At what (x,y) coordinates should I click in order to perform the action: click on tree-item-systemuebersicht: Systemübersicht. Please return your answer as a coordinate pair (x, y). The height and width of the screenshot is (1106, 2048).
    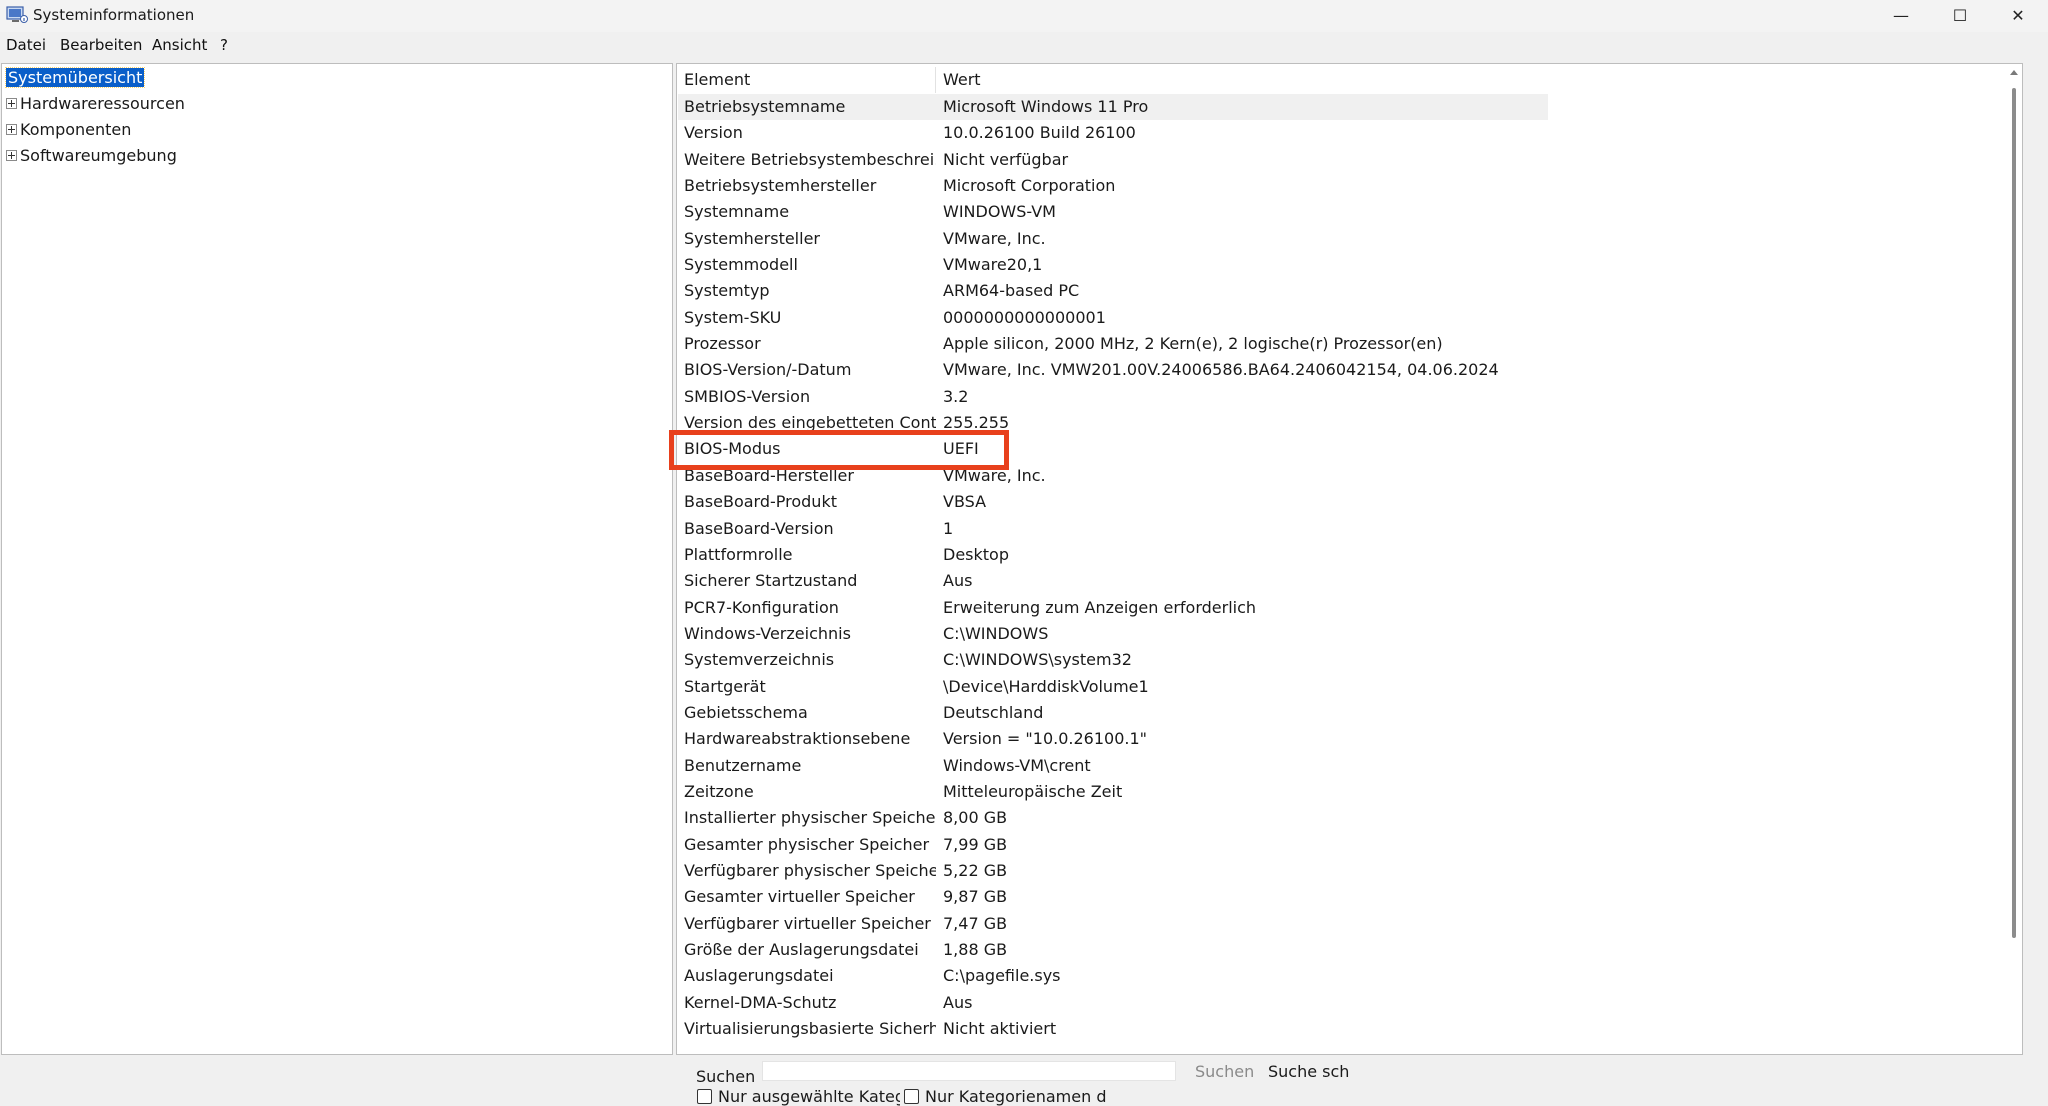
    Looking at the image, I should click on (75, 78).